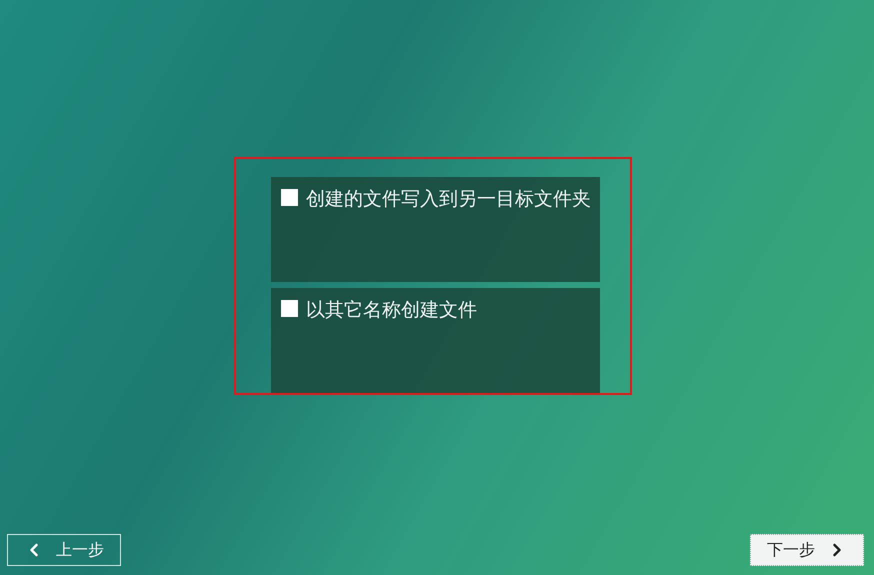 This screenshot has height=575, width=874. I want to click on option-card: 创建的文件写入到另一目标文件夹, so click(435, 229).